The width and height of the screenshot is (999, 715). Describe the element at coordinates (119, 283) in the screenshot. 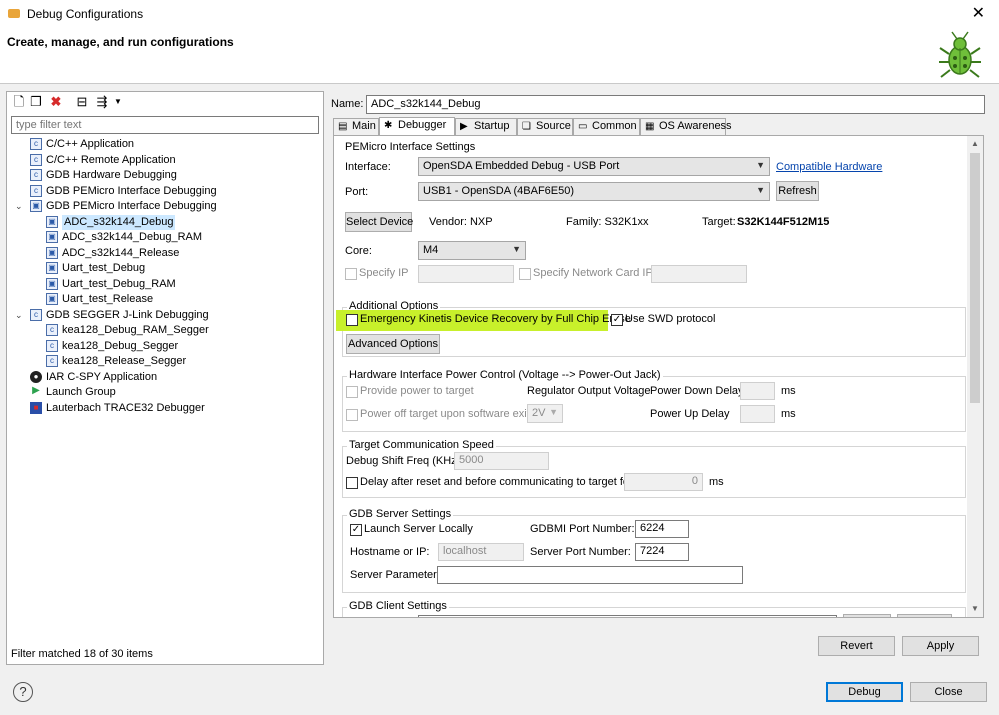

I see `tree-item-label: Uart_test_Debug_RAM` at that location.